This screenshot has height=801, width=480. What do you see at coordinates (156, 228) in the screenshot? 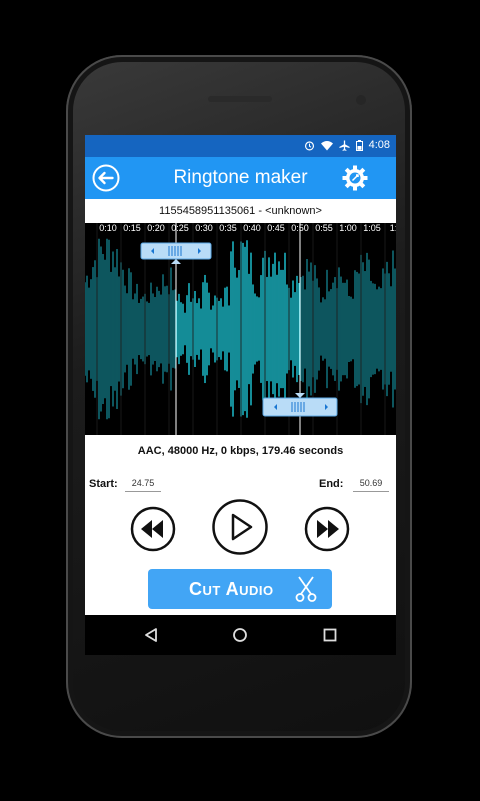
I see `timeline-tick-label: 0:20` at bounding box center [156, 228].